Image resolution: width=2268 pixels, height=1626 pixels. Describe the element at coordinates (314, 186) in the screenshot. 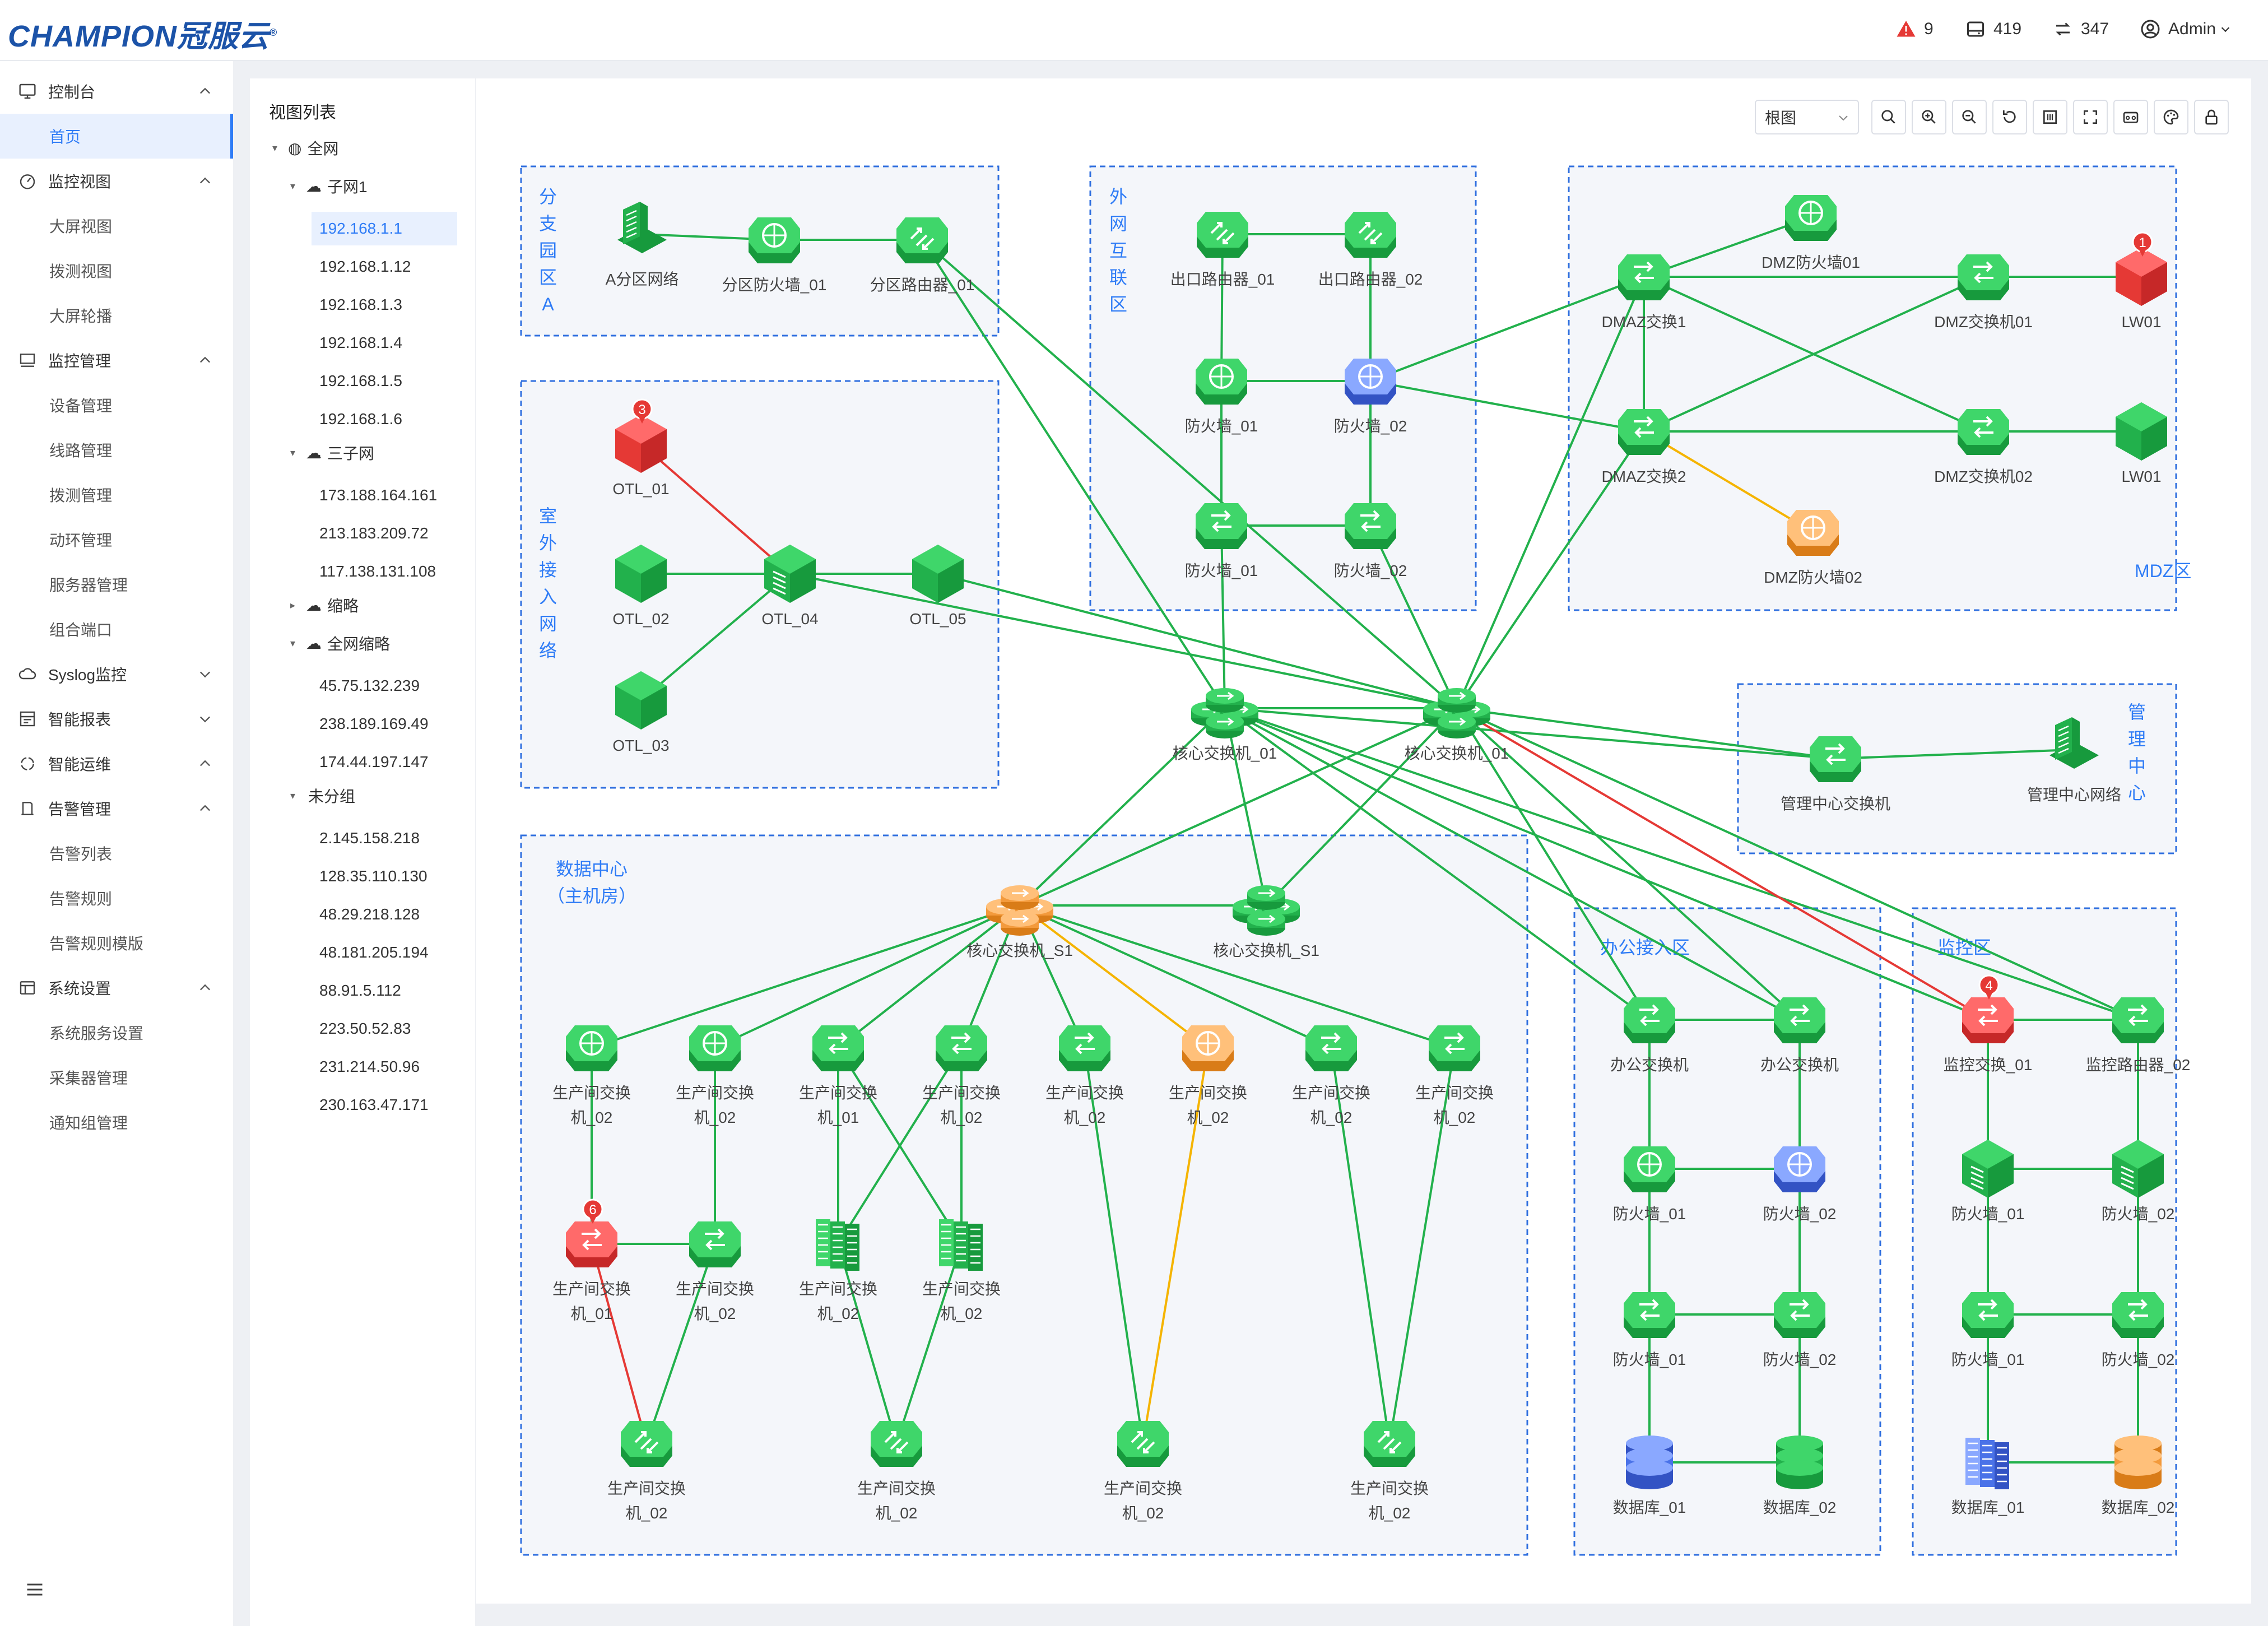

I see `cloud-icon: ☁` at that location.